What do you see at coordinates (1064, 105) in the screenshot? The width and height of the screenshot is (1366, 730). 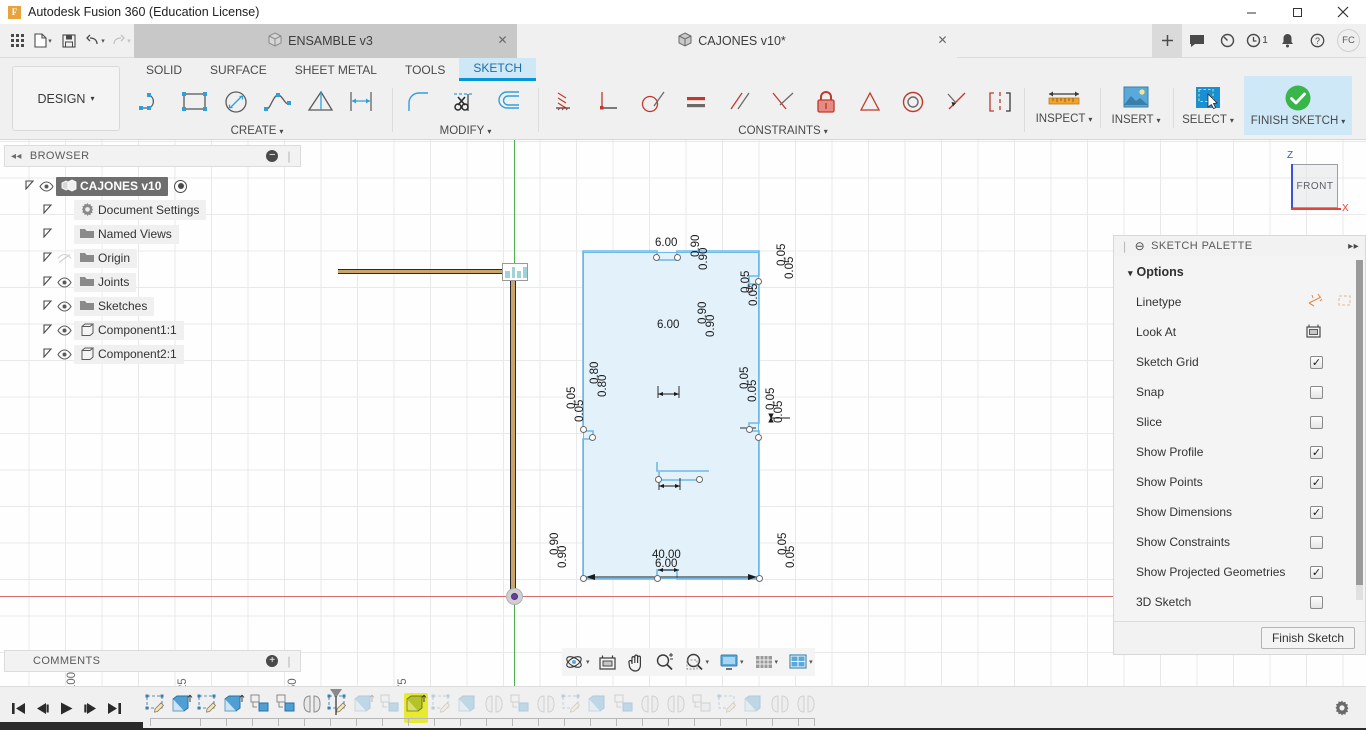 I see `inspect-button: INSPECT ▾` at bounding box center [1064, 105].